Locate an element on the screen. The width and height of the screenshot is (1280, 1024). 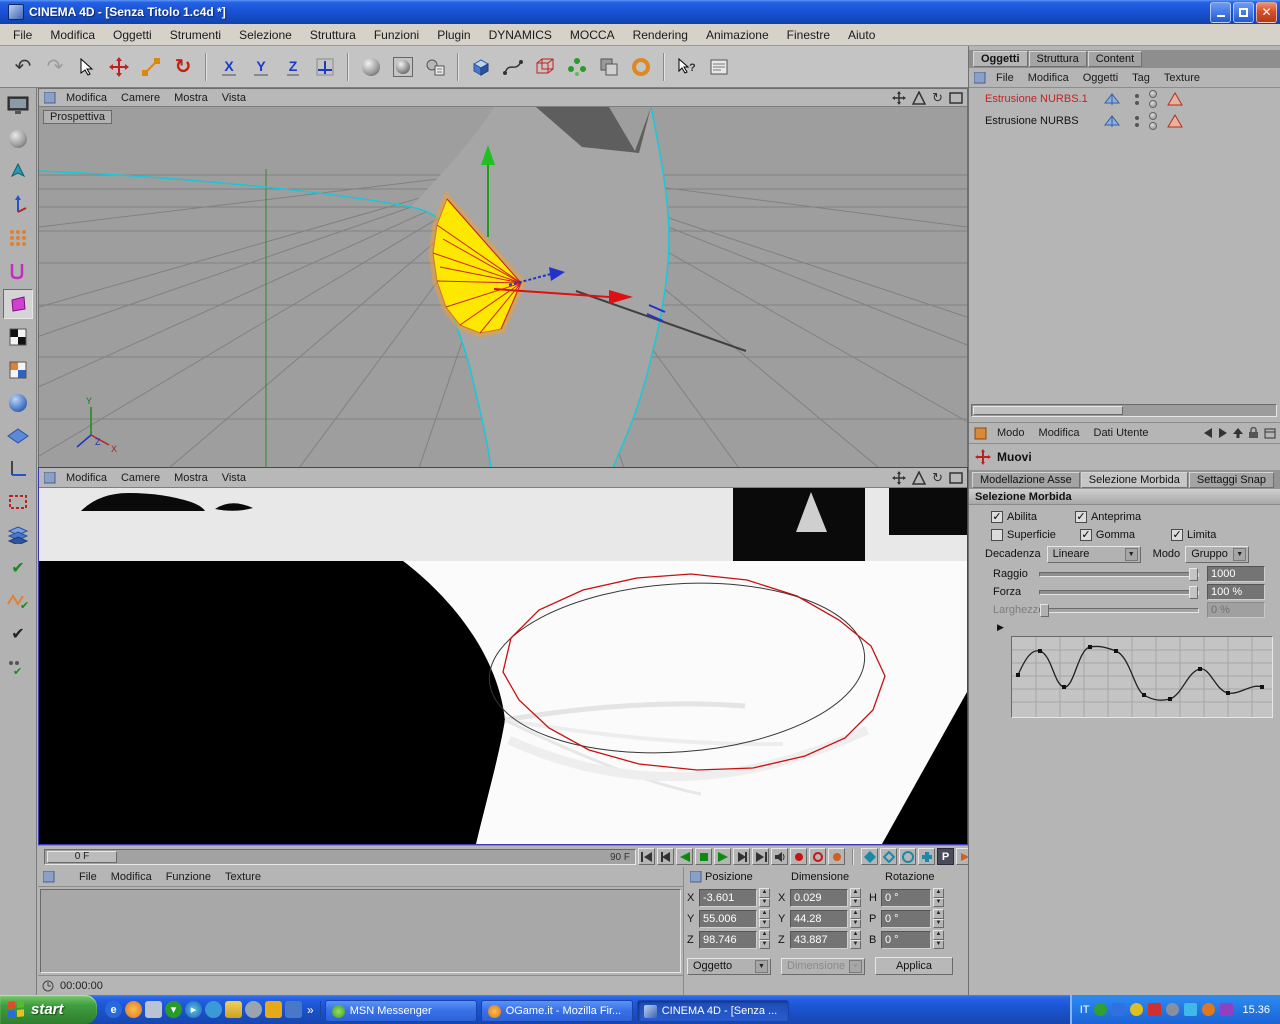
raggio-field: 1000 is located at coordinates (1236, 574).